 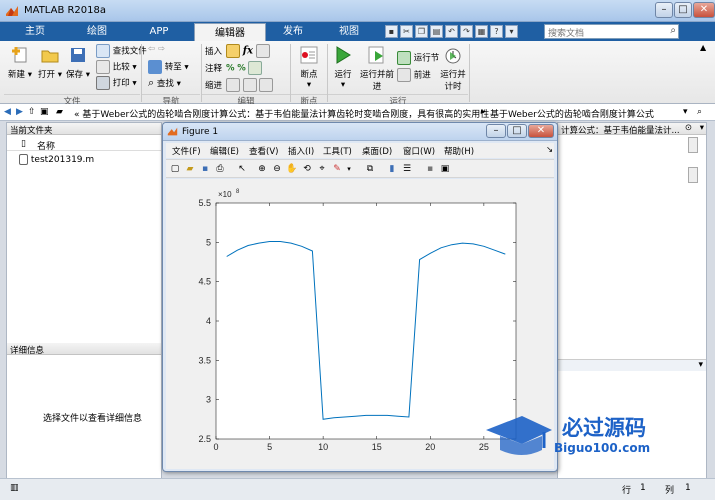 I want to click on tab-editor: 编辑器, so click(x=230, y=32).